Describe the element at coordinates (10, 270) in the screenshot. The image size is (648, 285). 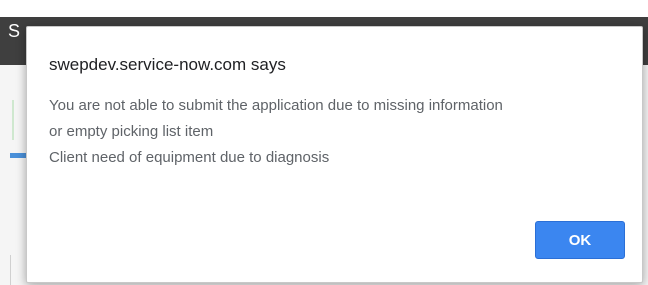
I see `background-divider` at that location.